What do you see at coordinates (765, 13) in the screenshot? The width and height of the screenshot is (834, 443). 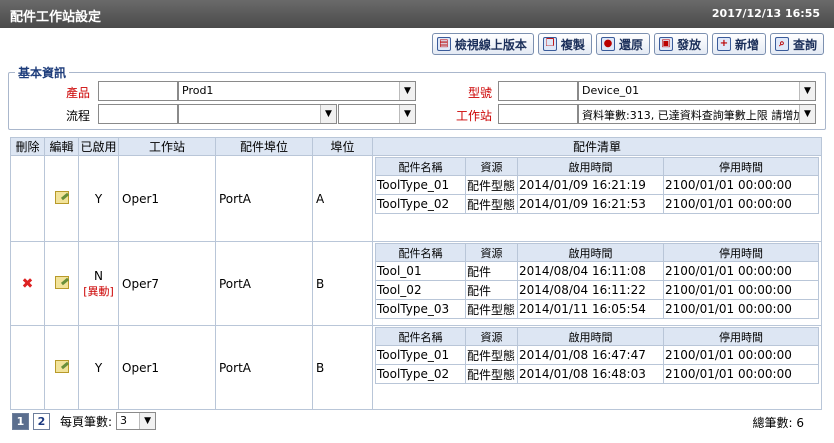 I see `clock: 2017/12/13 16:55` at bounding box center [765, 13].